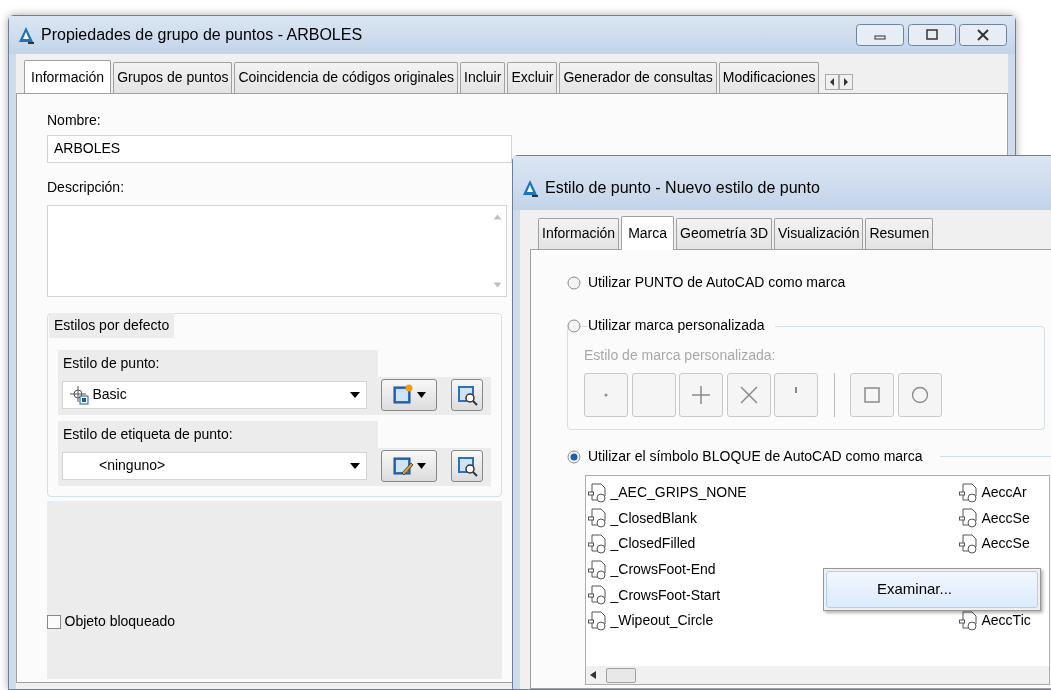  I want to click on tab: Marca, so click(648, 233).